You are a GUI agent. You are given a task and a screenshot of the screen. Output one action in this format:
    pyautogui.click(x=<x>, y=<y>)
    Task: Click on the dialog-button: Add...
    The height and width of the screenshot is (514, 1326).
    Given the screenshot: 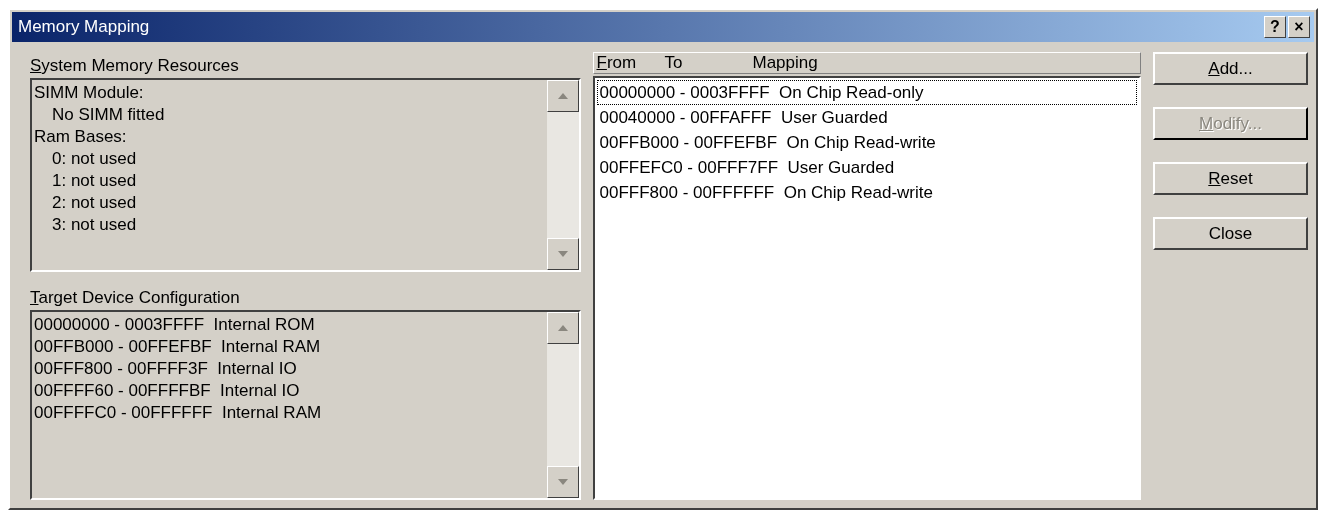 What is the action you would take?
    pyautogui.click(x=1230, y=68)
    